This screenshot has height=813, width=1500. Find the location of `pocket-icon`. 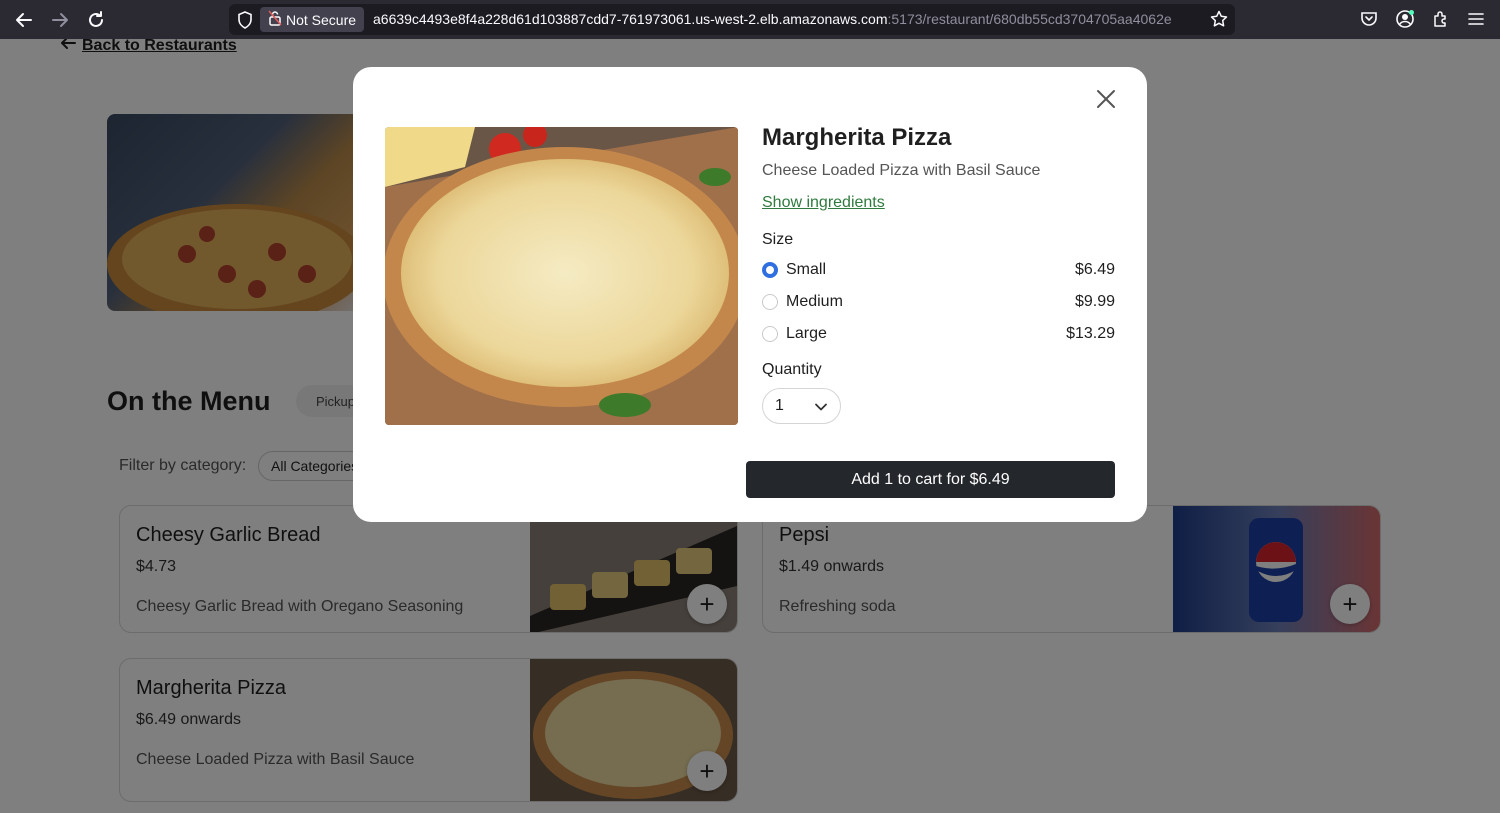

pocket-icon is located at coordinates (1369, 19).